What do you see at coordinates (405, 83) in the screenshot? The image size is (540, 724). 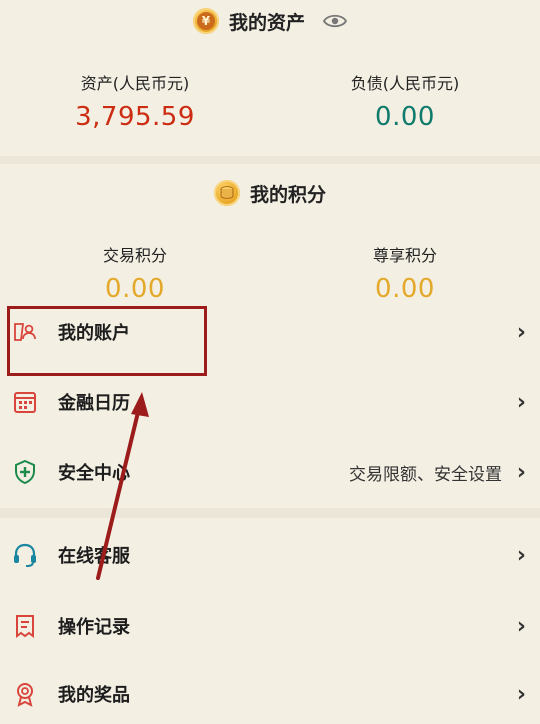 I see `liabilities-label: 负债(人民币元)` at bounding box center [405, 83].